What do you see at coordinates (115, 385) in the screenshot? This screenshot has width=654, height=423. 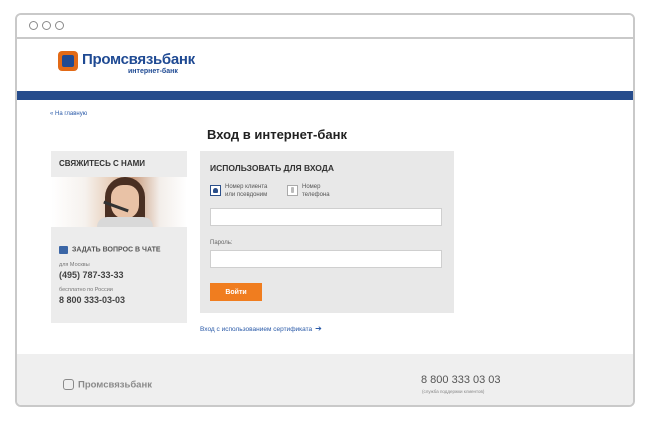 I see `footer-brand-name: Промсвязьбанк` at bounding box center [115, 385].